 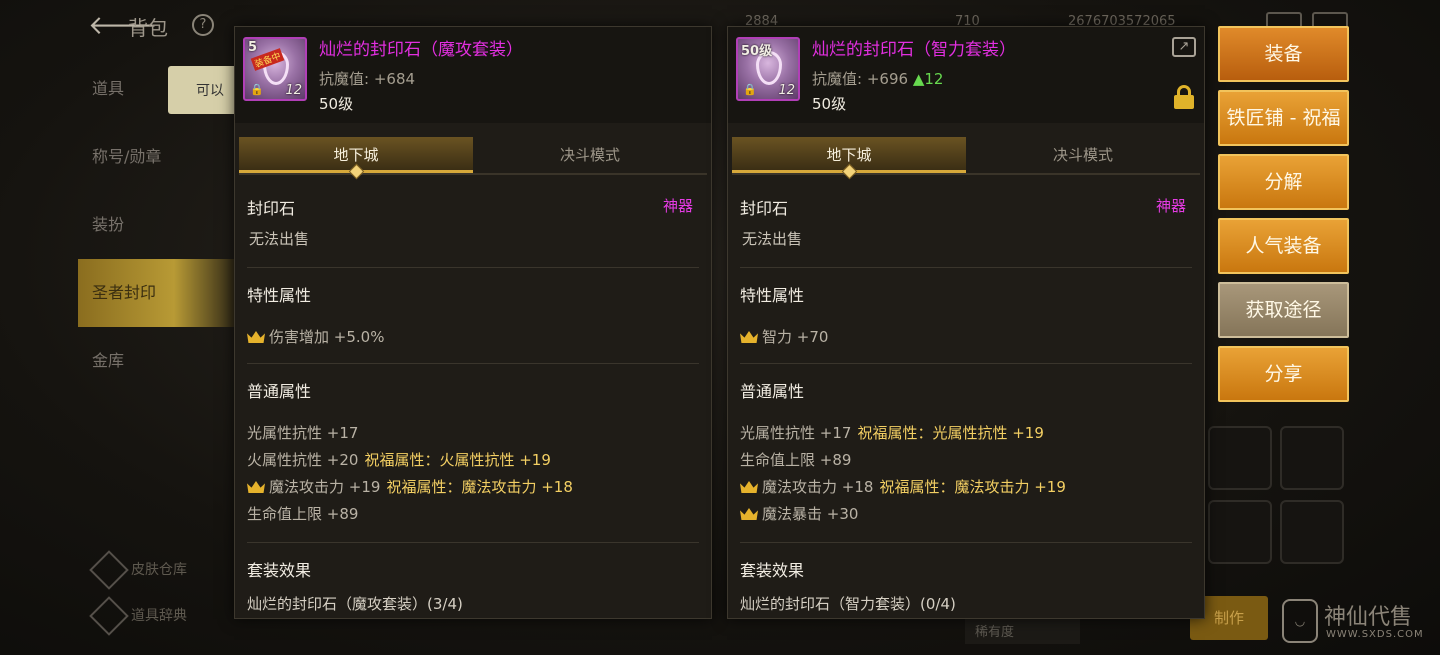 I want to click on watermark-text: 神仙代售, so click(x=1368, y=617).